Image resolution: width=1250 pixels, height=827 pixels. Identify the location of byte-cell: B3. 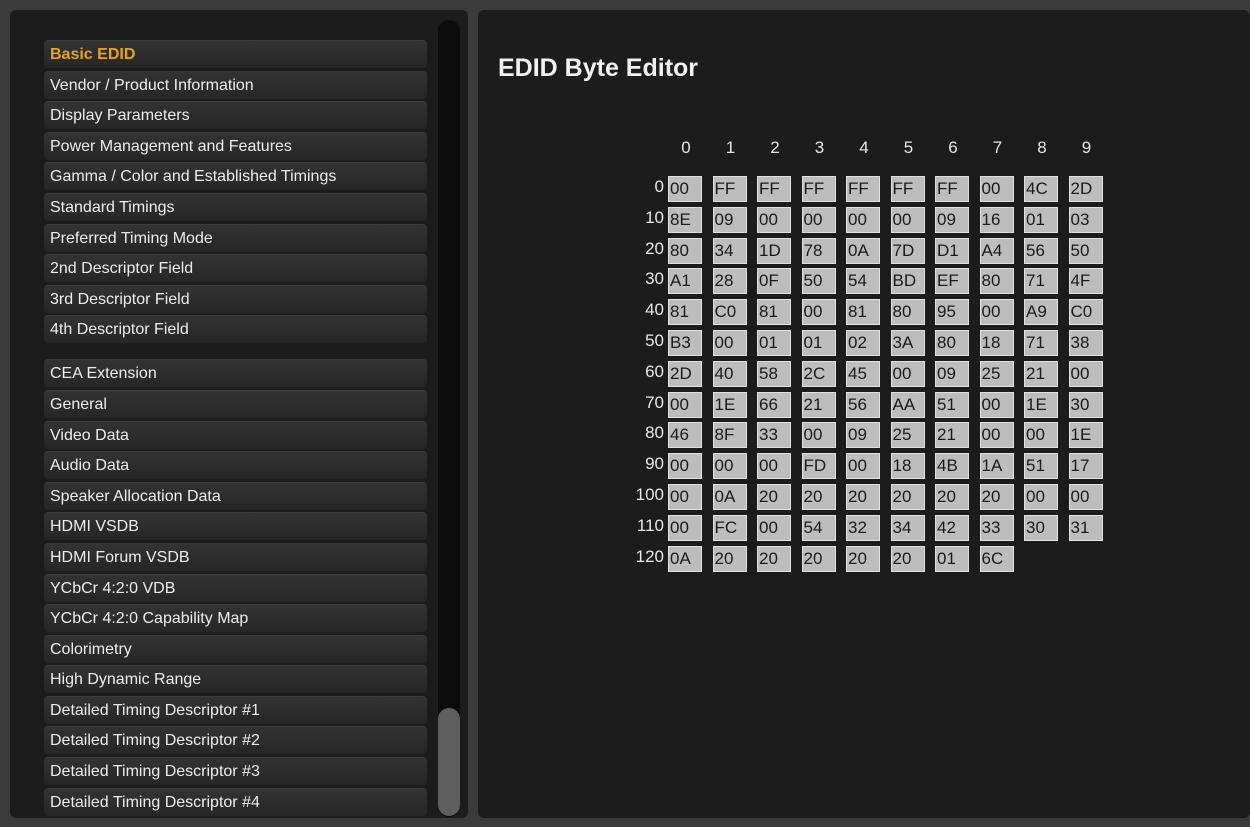
(685, 343).